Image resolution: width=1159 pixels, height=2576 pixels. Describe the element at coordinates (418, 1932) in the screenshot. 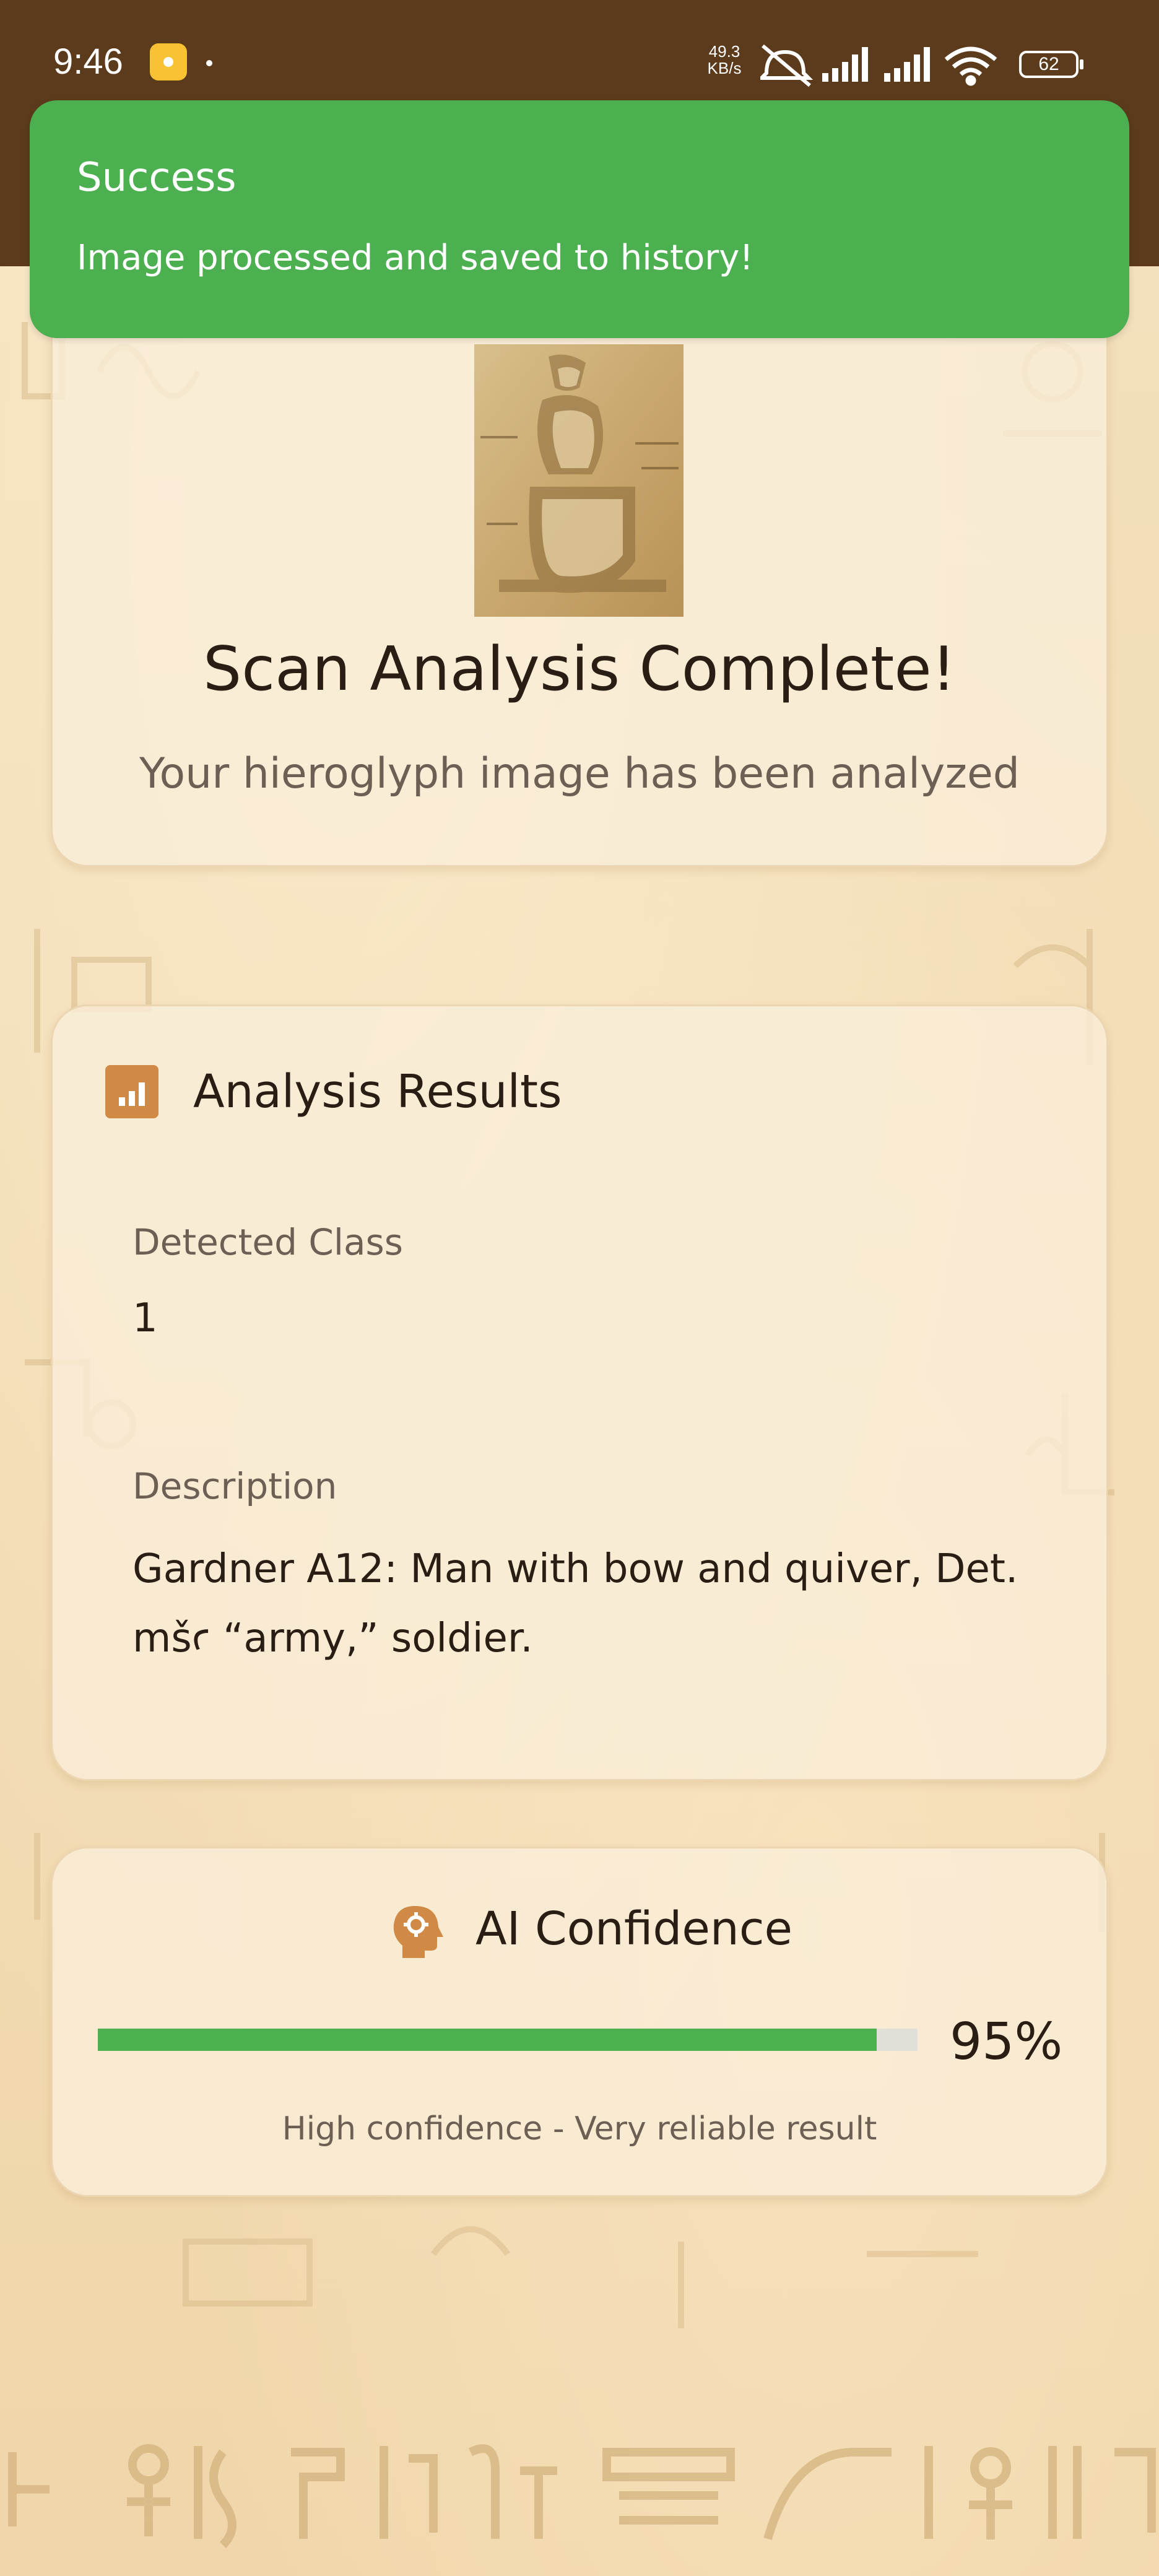

I see `head-gear-icon` at that location.